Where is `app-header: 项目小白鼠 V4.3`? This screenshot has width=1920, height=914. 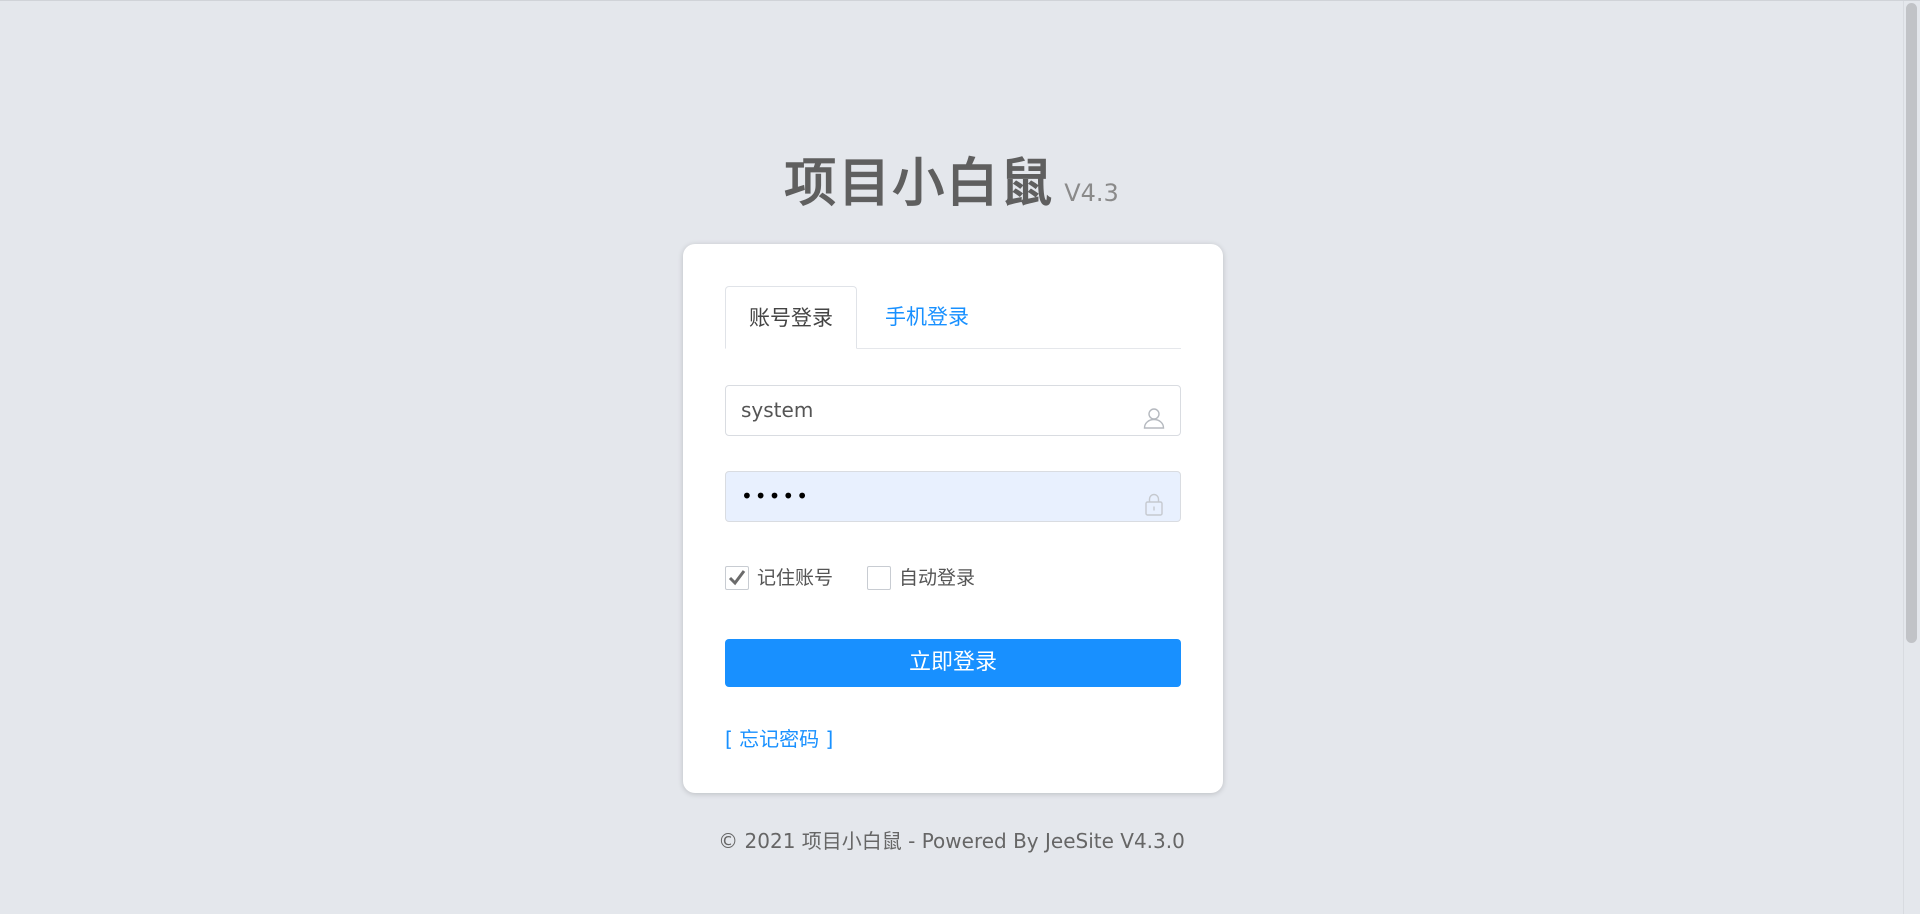
app-header: 项目小白鼠 V4.3 is located at coordinates (951, 178).